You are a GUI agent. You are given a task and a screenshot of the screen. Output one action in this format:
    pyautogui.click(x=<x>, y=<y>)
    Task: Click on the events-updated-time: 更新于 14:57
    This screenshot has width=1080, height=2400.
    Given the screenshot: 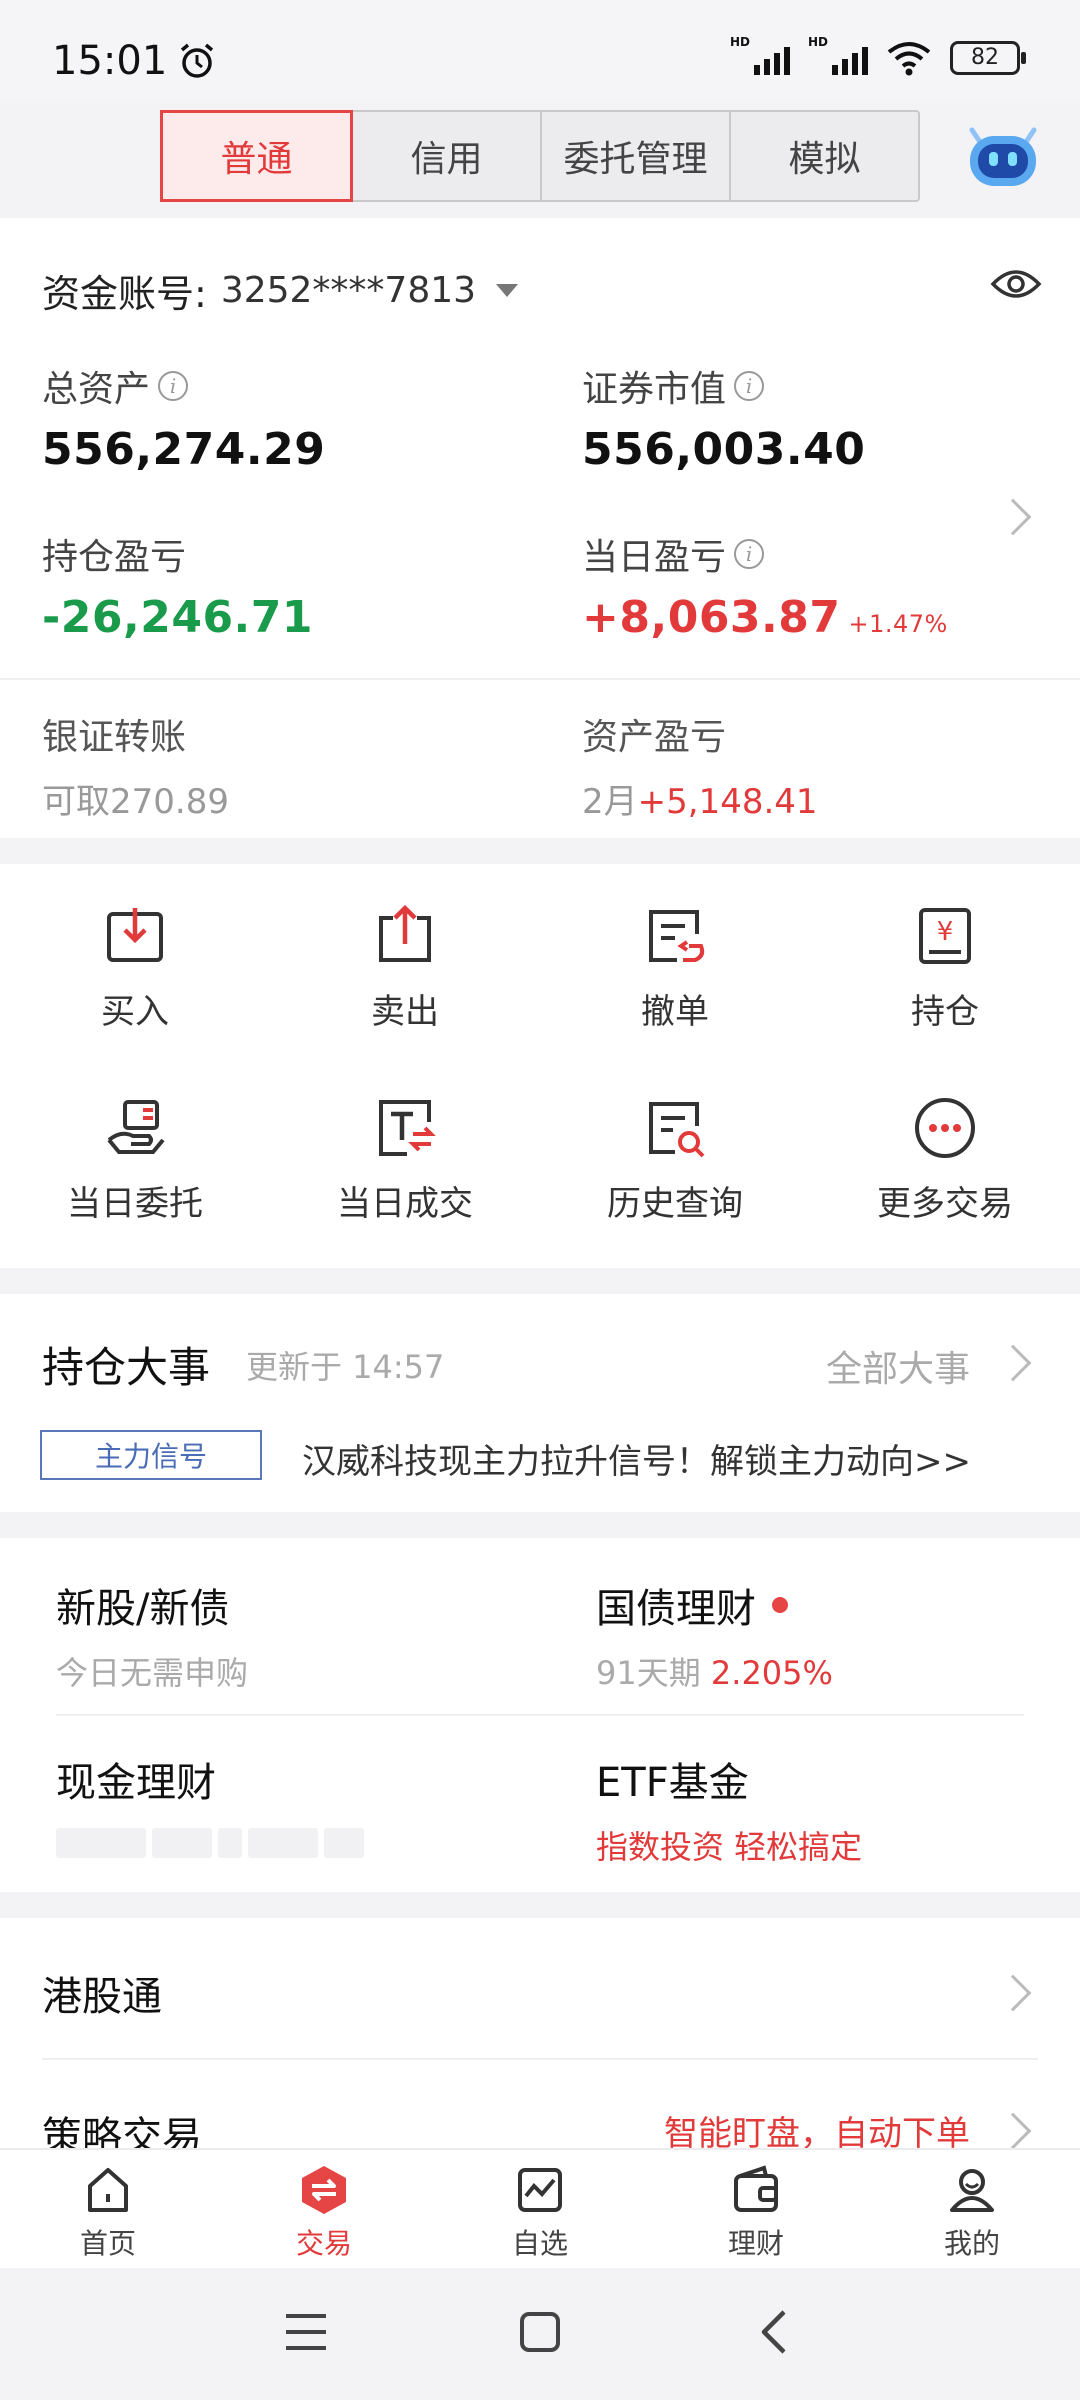 What is the action you would take?
    pyautogui.click(x=345, y=1367)
    